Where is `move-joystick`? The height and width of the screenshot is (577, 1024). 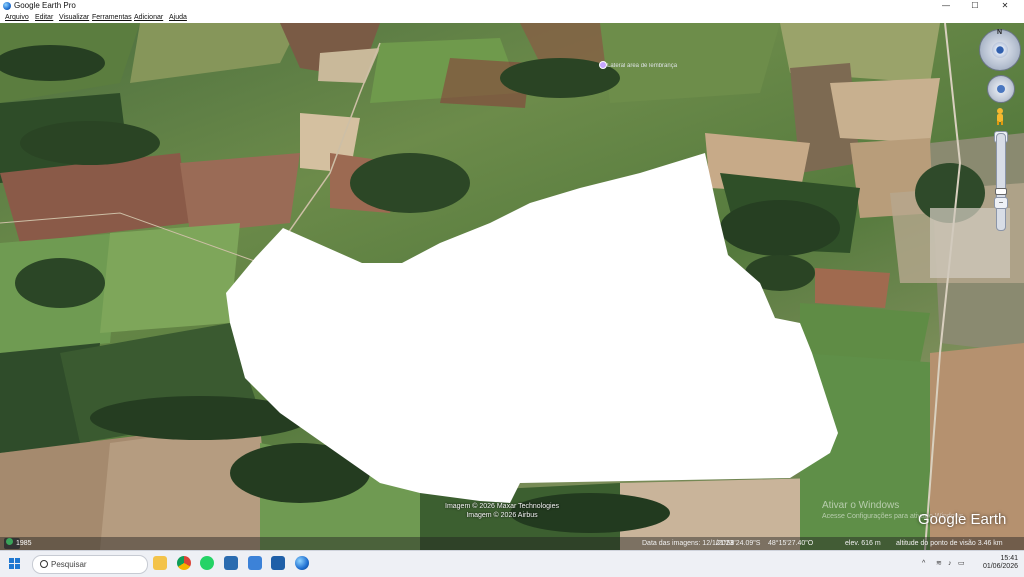
move-joystick is located at coordinates (1001, 89).